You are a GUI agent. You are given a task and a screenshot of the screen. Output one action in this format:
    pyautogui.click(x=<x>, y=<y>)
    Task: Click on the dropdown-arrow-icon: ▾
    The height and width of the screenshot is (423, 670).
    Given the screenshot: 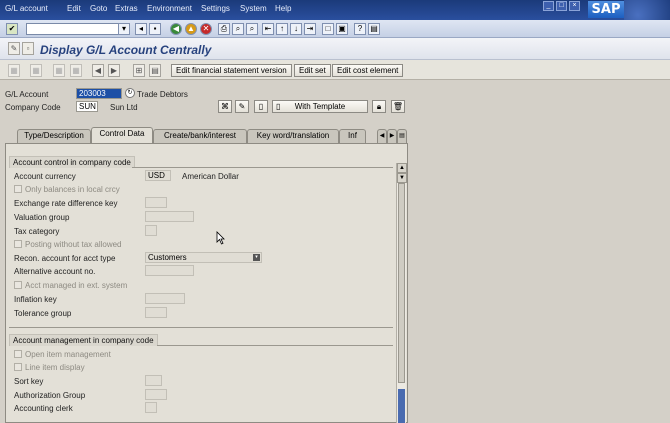 What is the action you would take?
    pyautogui.click(x=256, y=257)
    